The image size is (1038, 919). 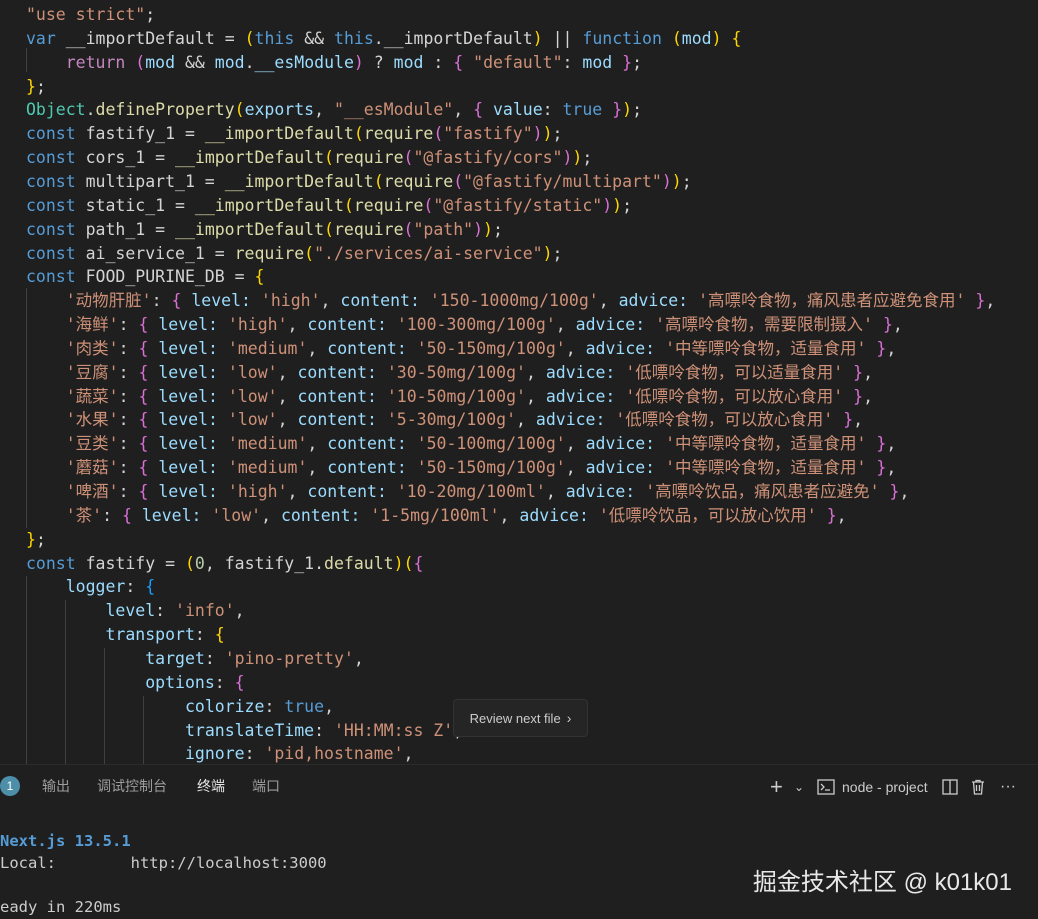 What do you see at coordinates (249, 730) in the screenshot?
I see `code-token: translateTime` at bounding box center [249, 730].